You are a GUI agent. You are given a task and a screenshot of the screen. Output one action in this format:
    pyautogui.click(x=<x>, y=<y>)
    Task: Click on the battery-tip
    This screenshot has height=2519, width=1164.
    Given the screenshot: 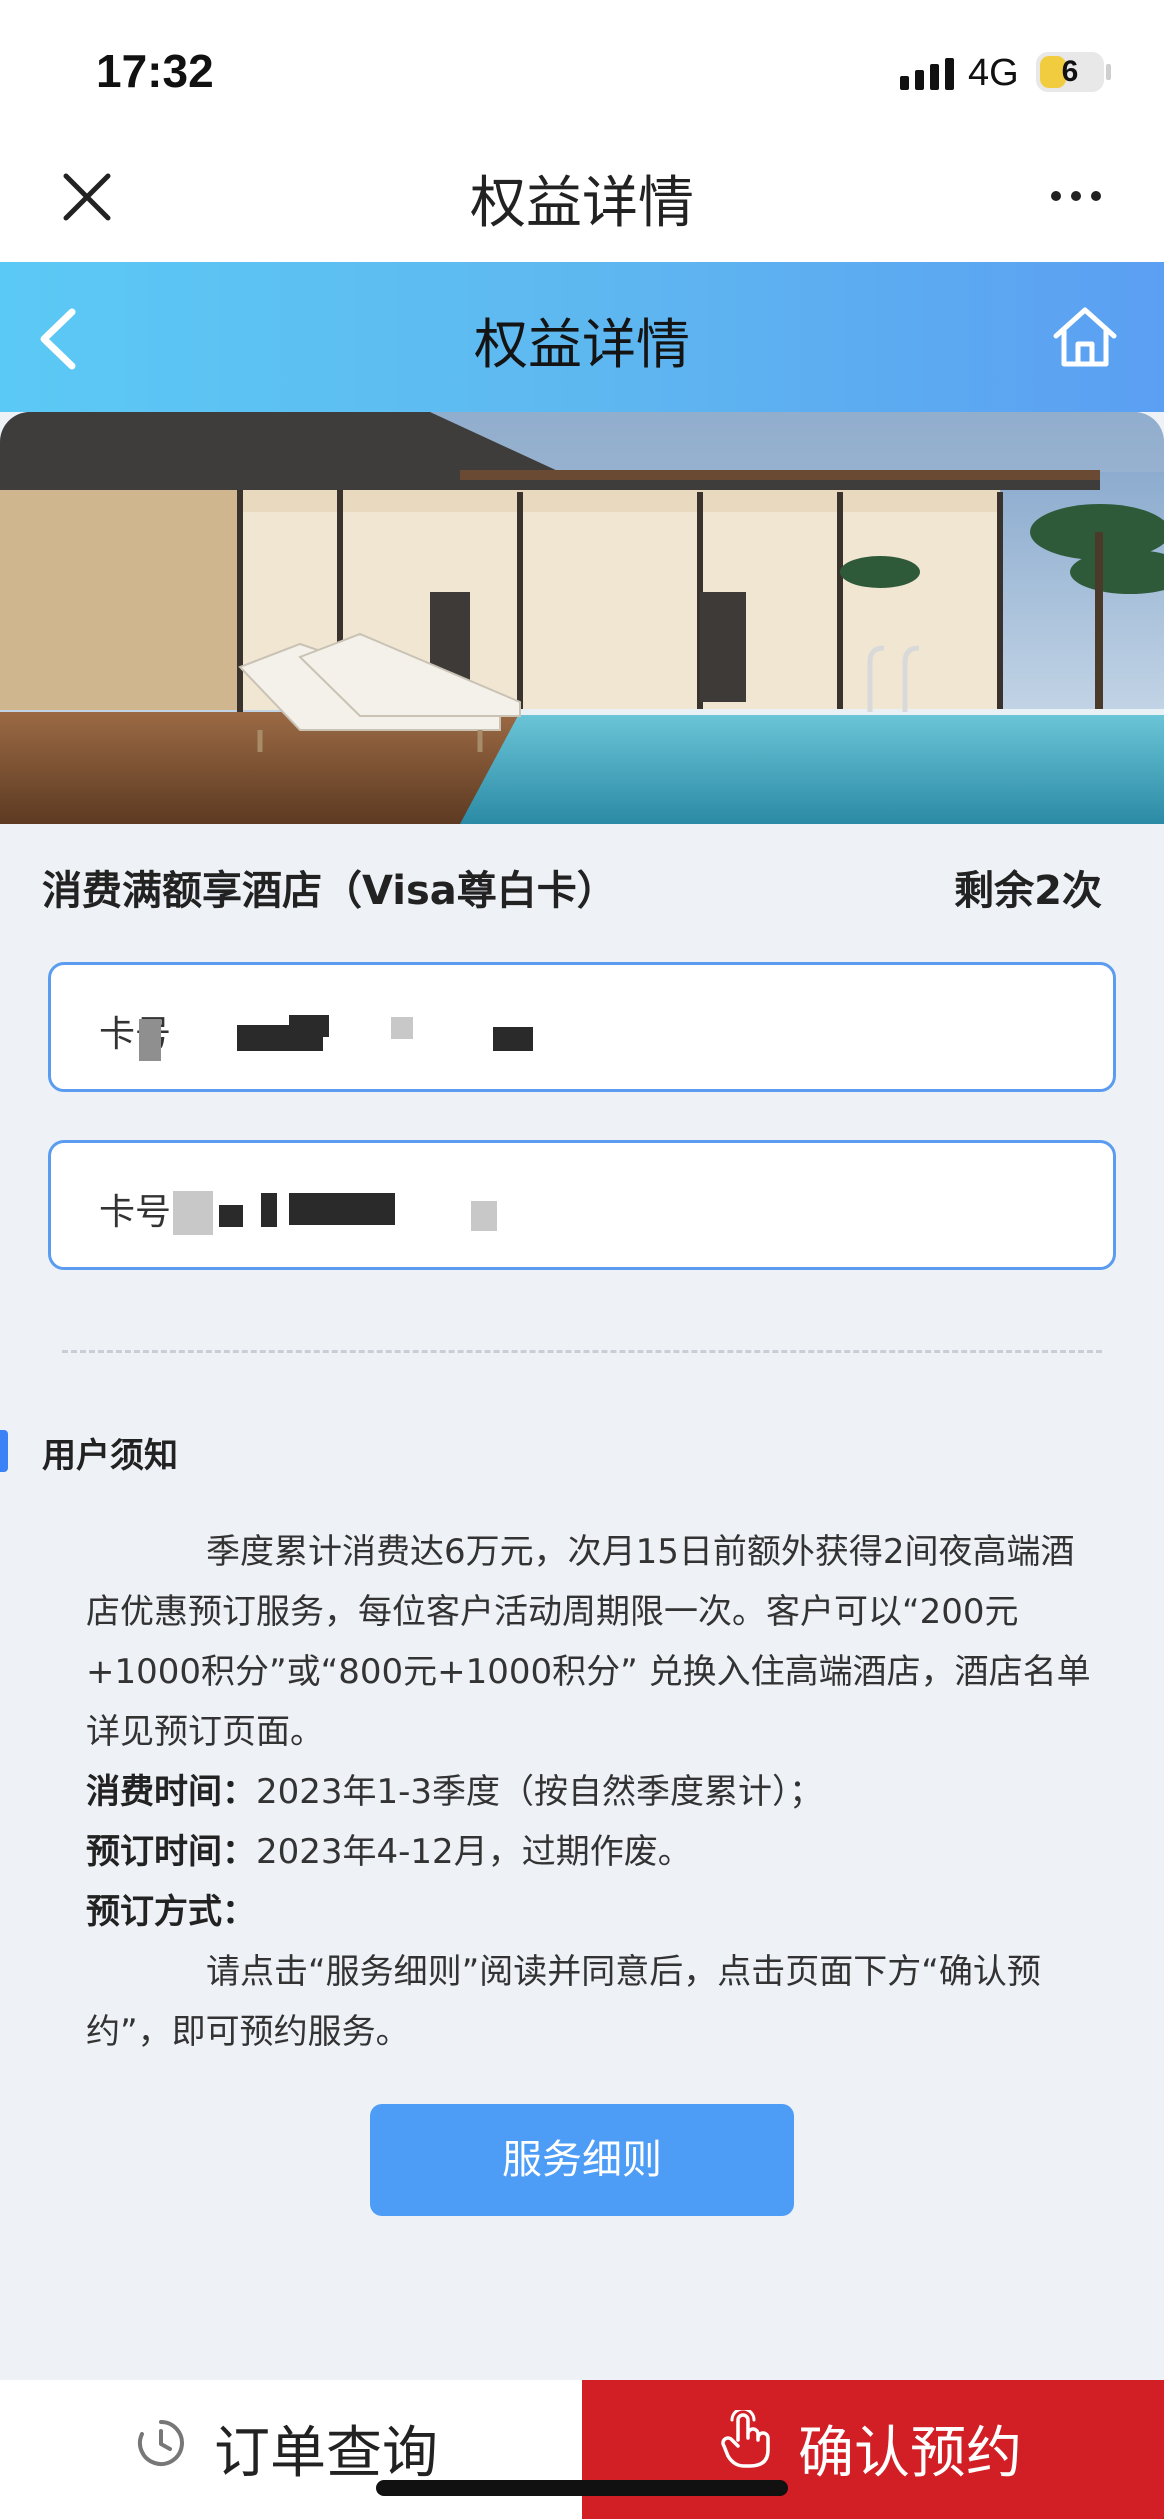 What is the action you would take?
    pyautogui.click(x=1108, y=72)
    